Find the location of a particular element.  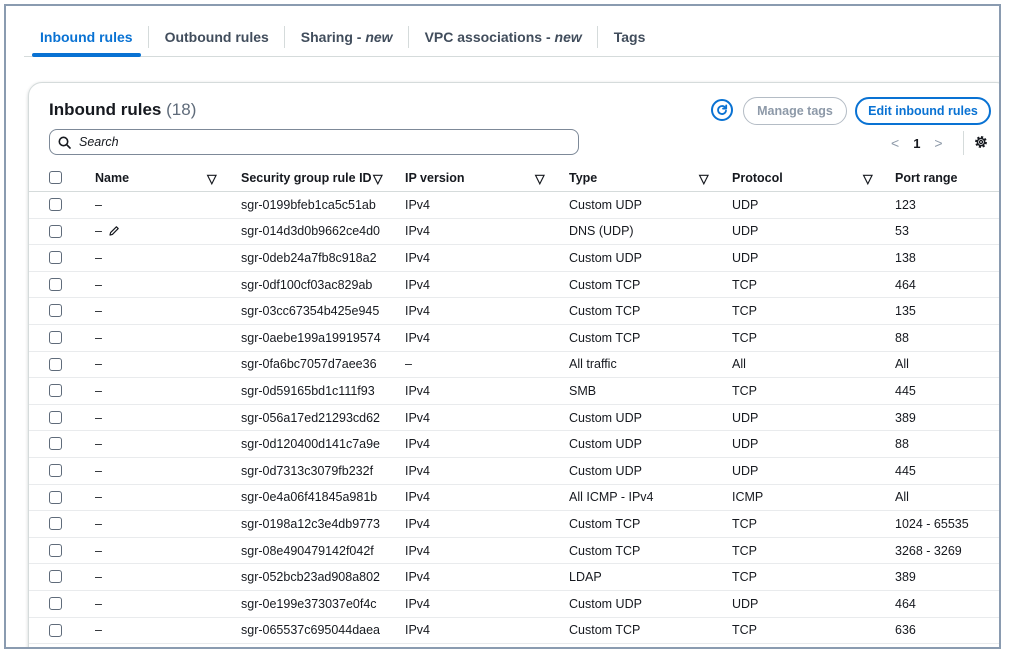

cell-rule-id-text: sgr-03cc67354b425e945 is located at coordinates (310, 311).